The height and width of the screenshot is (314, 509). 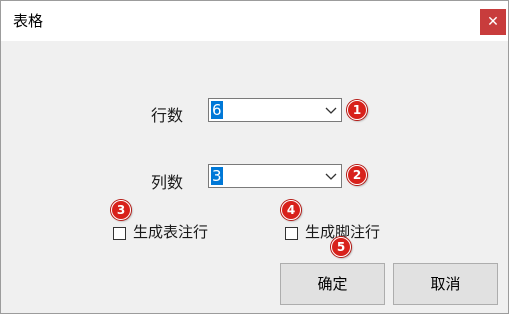 I want to click on footer-note-checkbox, so click(x=291, y=233).